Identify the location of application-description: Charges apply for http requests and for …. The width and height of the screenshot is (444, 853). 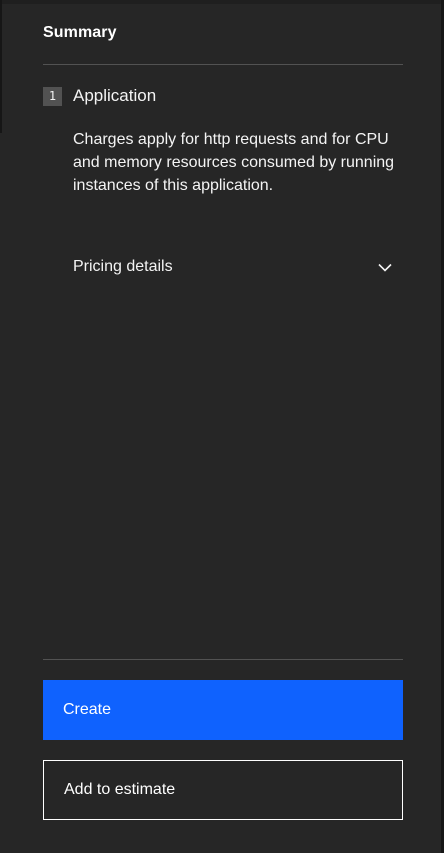
(234, 162).